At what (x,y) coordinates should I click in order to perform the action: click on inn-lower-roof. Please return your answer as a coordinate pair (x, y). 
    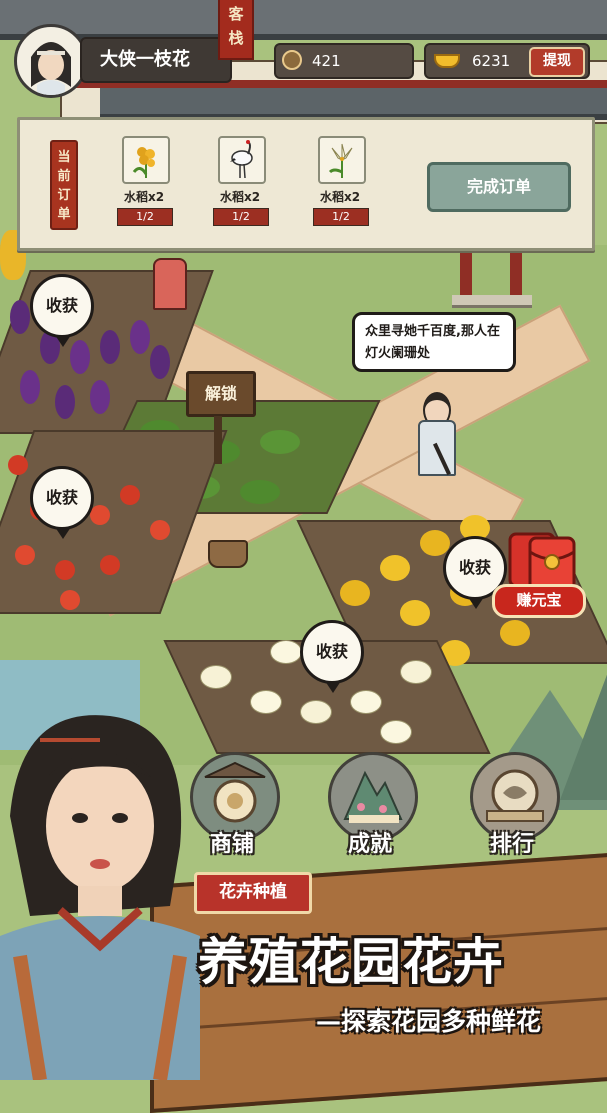
    Looking at the image, I should click on (353, 104).